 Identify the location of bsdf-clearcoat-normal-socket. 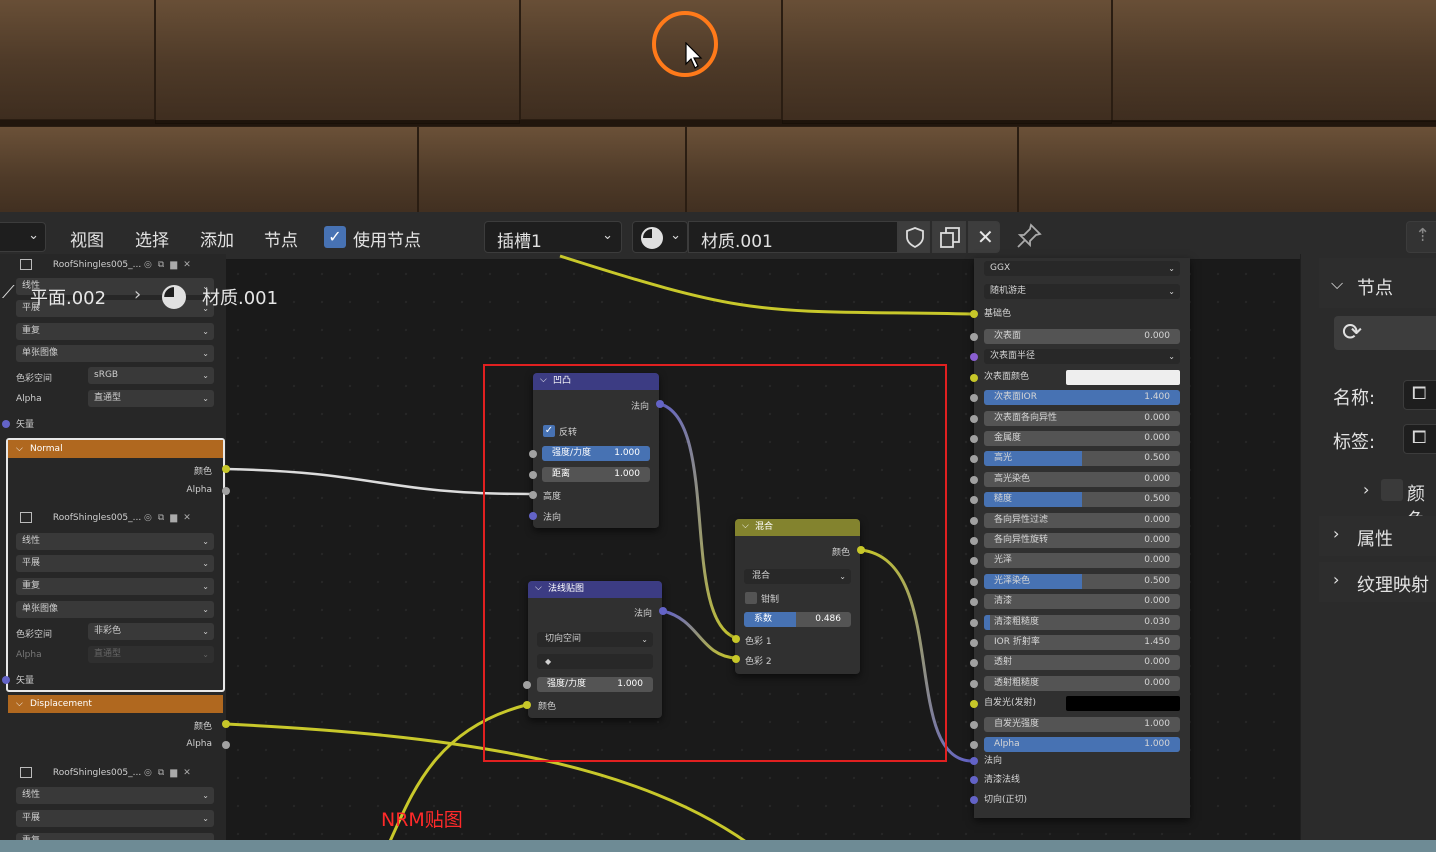
(974, 780).